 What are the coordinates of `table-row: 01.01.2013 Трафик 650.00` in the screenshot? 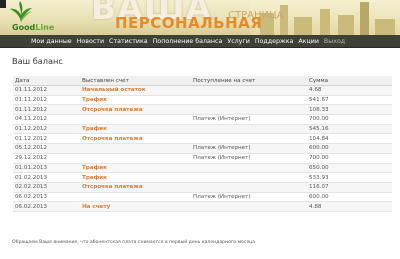 It's located at (202, 168).